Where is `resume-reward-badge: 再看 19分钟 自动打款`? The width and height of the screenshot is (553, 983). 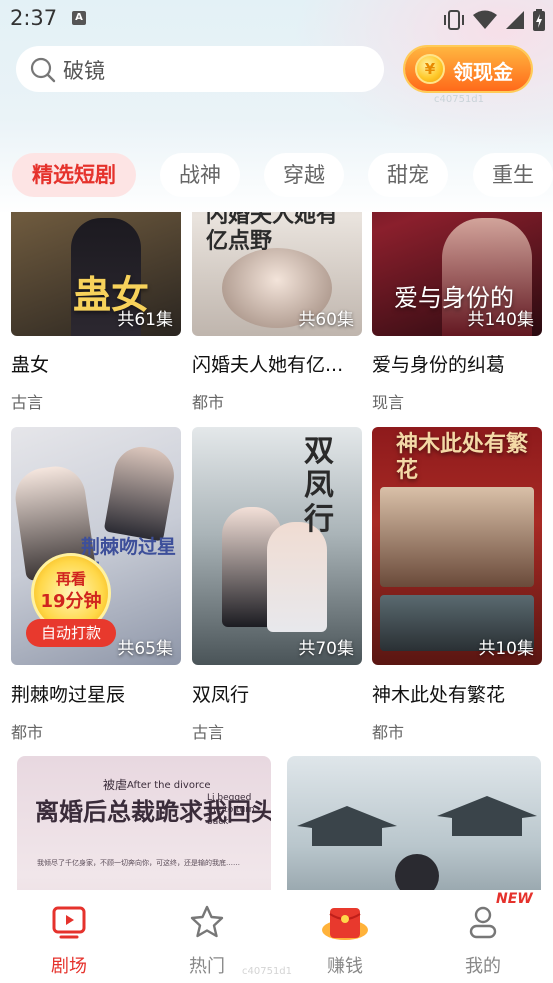 resume-reward-badge: 再看 19分钟 自动打款 is located at coordinates (71, 602).